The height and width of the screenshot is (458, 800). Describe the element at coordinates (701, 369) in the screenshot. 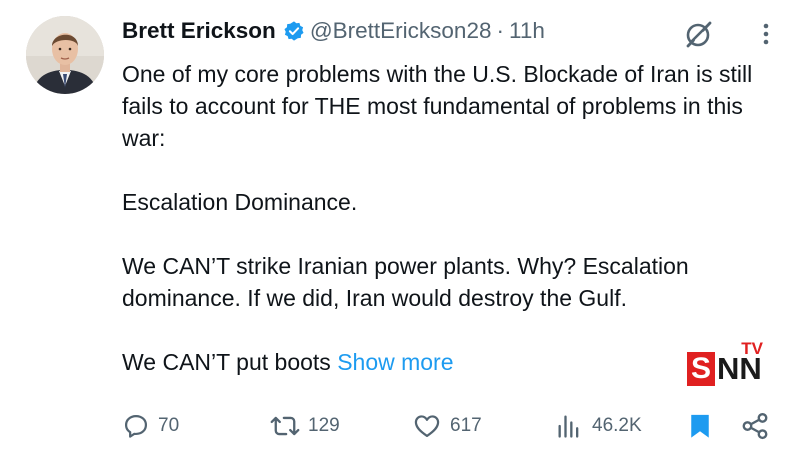

I see `watermark-s: S` at that location.